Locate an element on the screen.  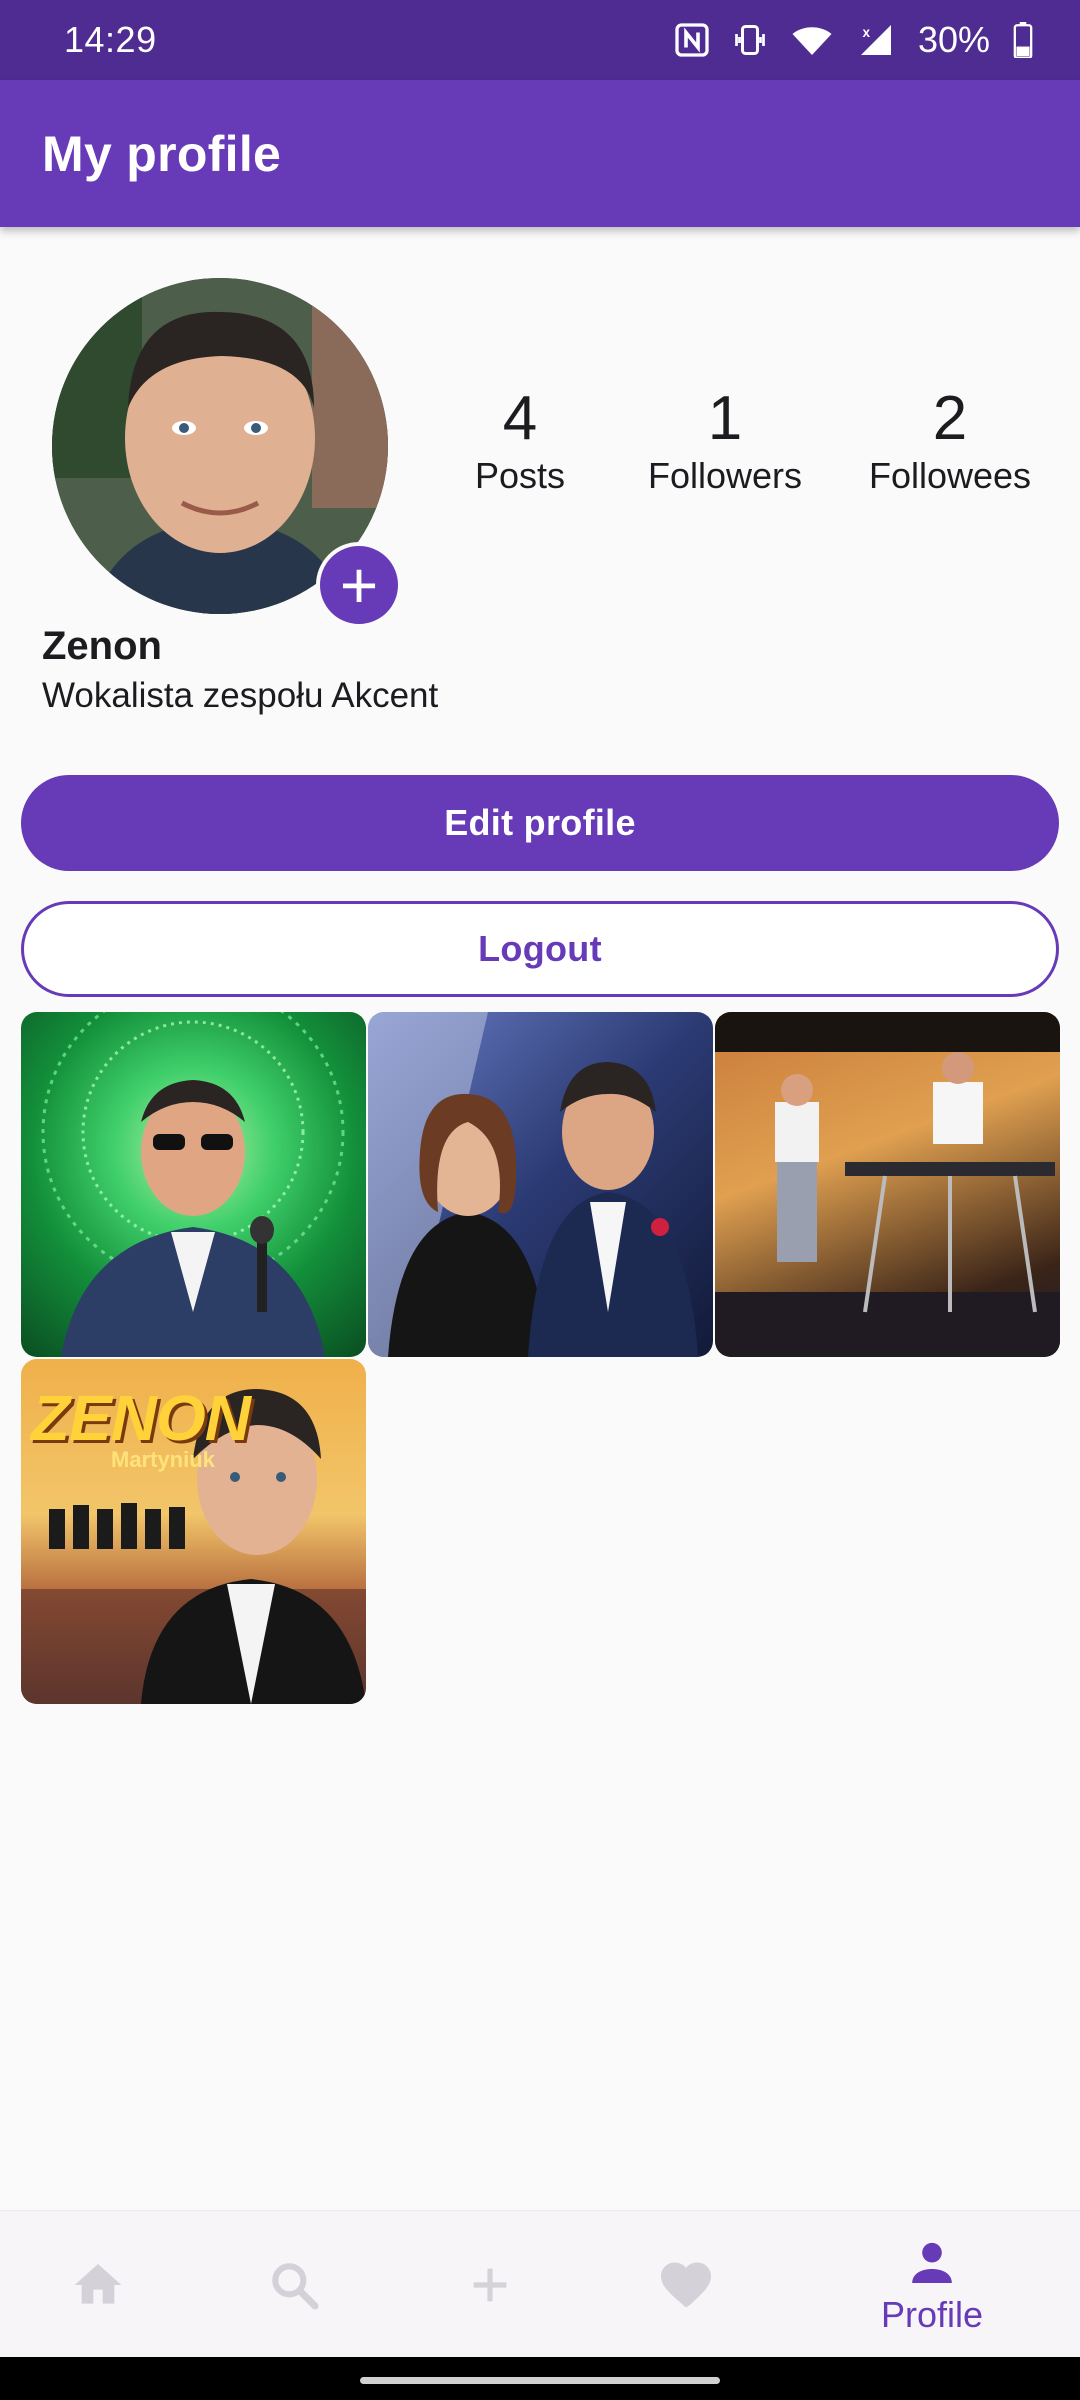
followees-count: 2 is located at coordinates (950, 418).